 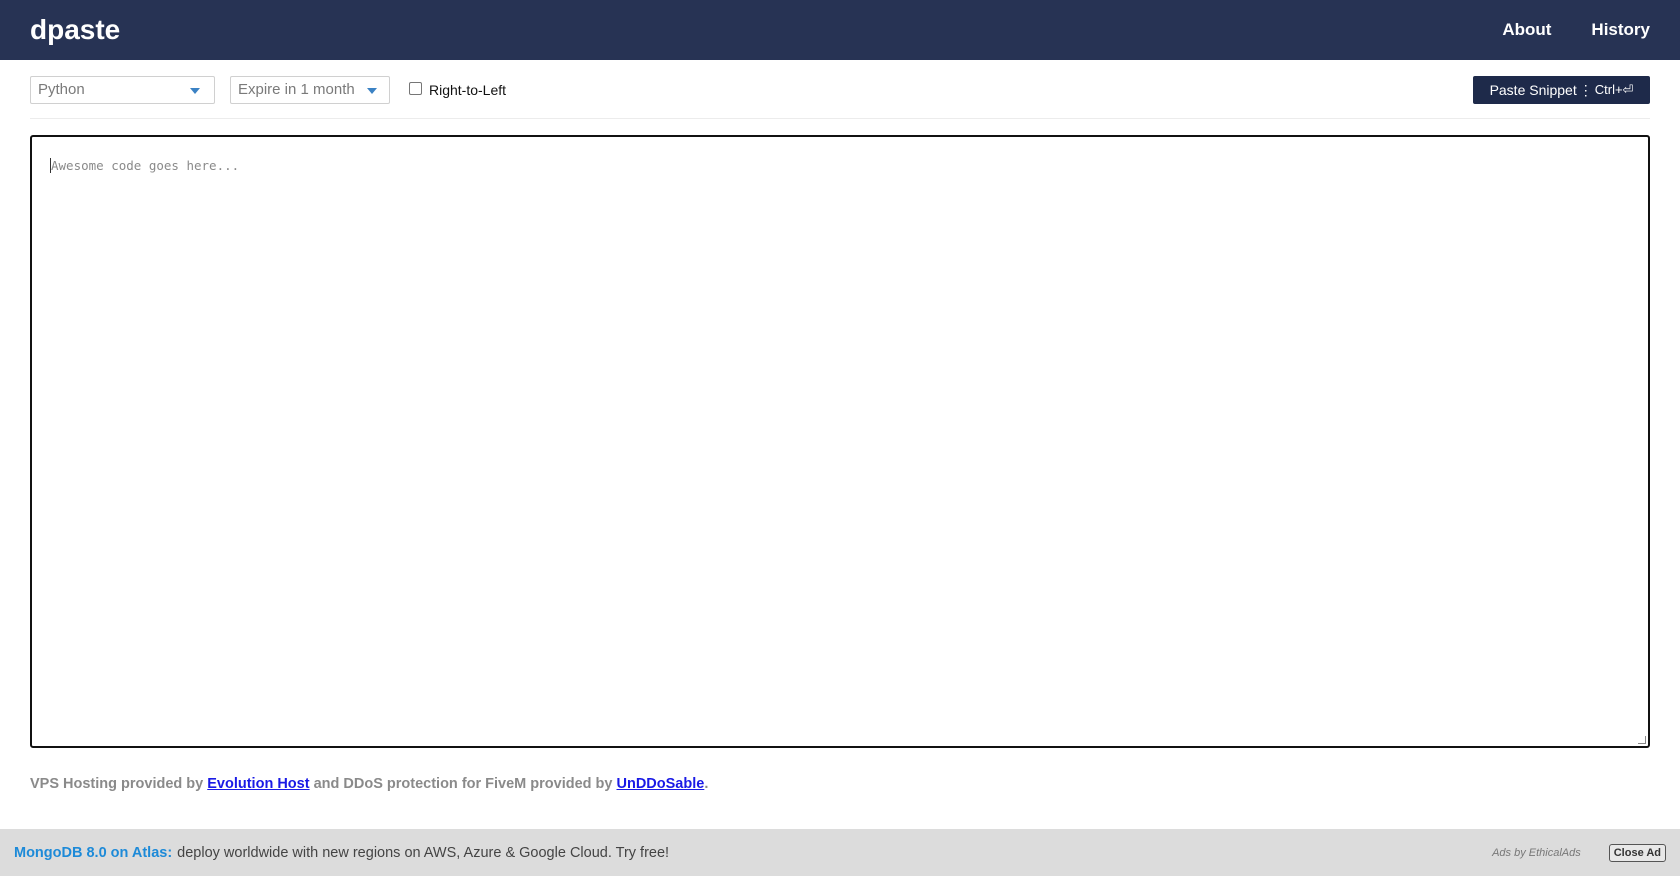 What do you see at coordinates (468, 90) in the screenshot?
I see `rtl-label: Right-to-Left` at bounding box center [468, 90].